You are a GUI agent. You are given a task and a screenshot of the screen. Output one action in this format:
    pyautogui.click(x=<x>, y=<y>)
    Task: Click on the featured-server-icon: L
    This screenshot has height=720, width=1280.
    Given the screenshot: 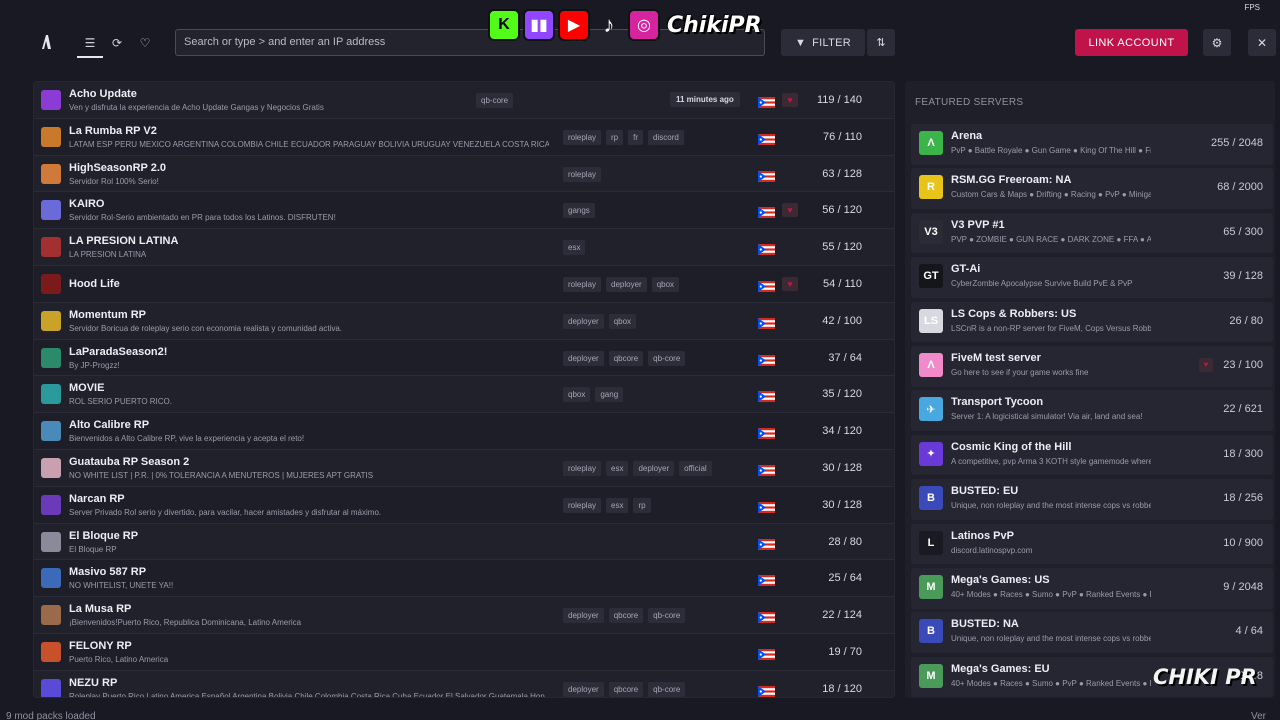 What is the action you would take?
    pyautogui.click(x=931, y=542)
    